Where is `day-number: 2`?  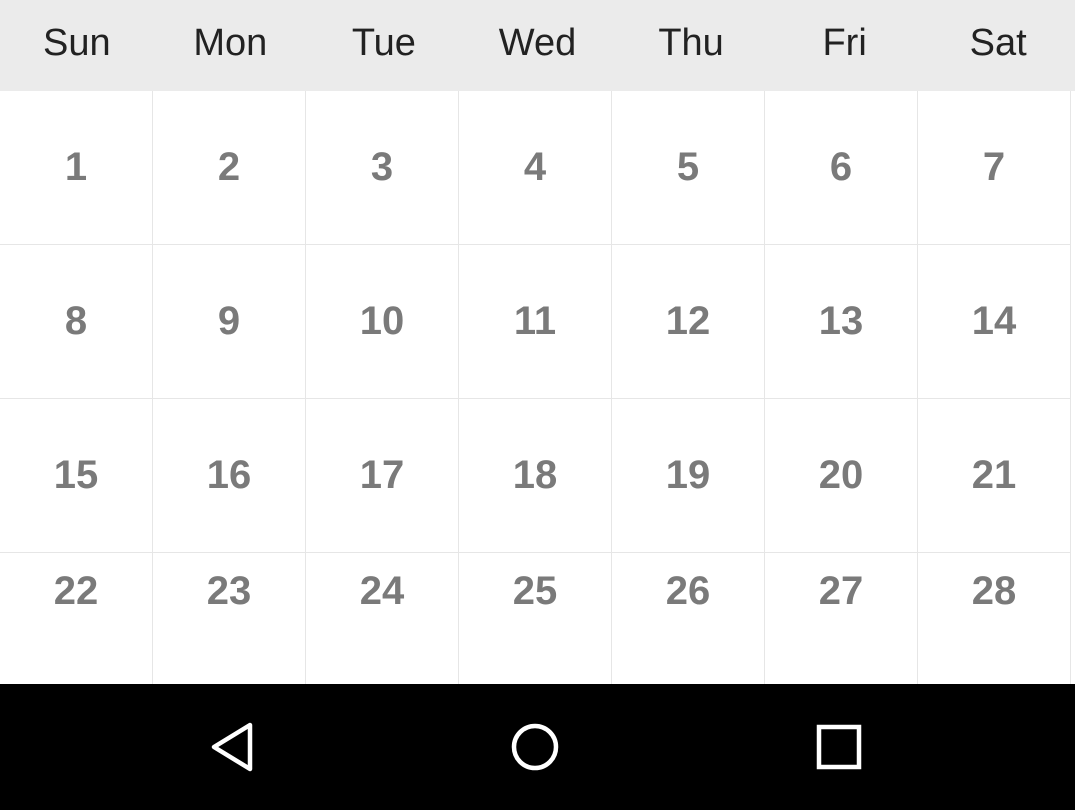
day-number: 2 is located at coordinates (229, 167).